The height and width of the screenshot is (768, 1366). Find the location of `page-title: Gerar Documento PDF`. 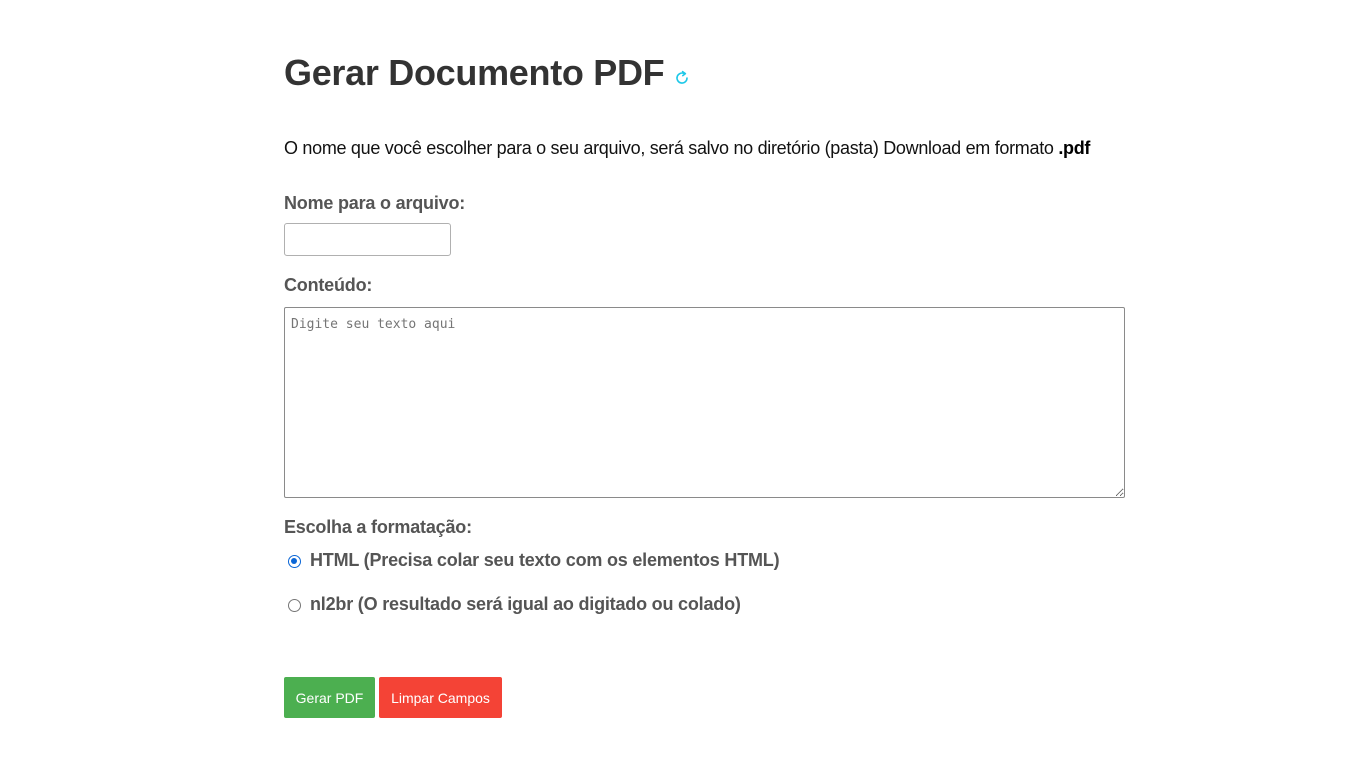

page-title: Gerar Documento PDF is located at coordinates (474, 72).